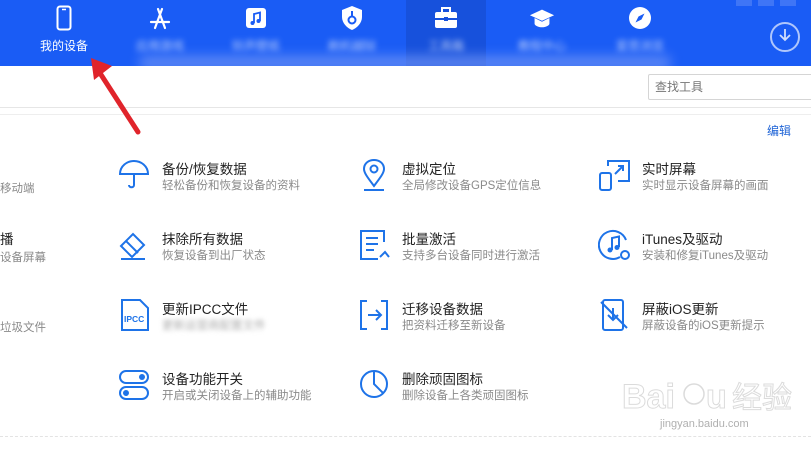 The width and height of the screenshot is (811, 451). I want to click on pie-chart-icon, so click(375, 385).